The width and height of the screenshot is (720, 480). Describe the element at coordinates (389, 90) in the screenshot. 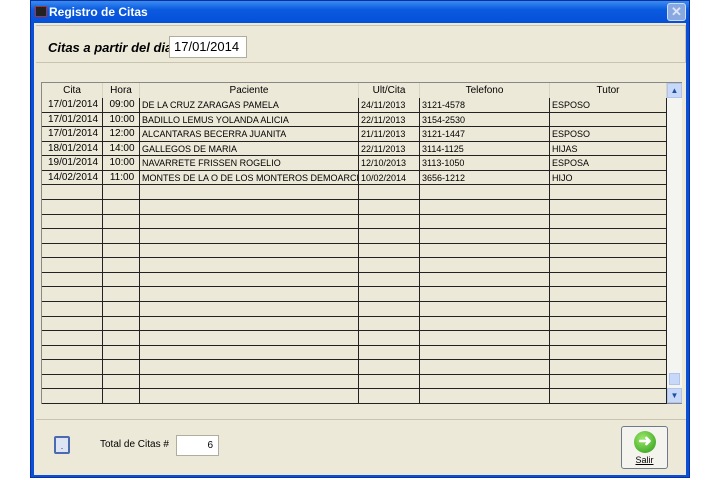

I see `column-header: Ult/Cita` at that location.